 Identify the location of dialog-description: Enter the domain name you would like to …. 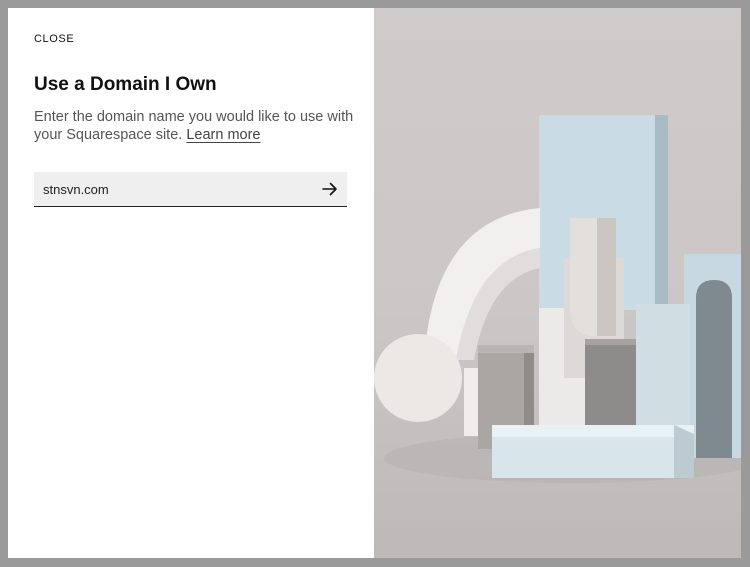
(194, 126).